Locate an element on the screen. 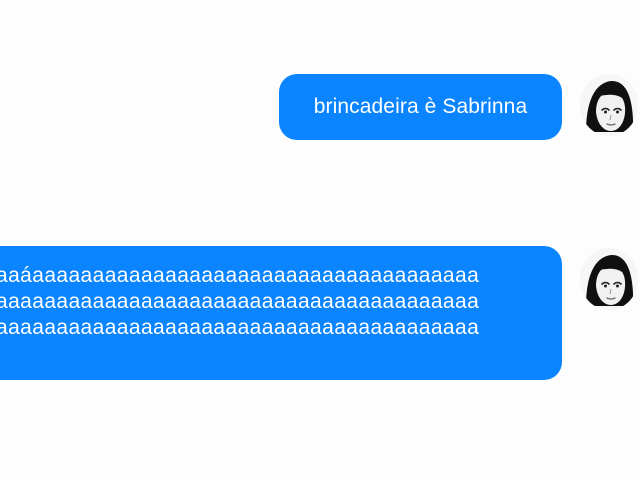 This screenshot has height=480, width=640. message-bubble: brincadeira è Sabrinna is located at coordinates (420, 107).